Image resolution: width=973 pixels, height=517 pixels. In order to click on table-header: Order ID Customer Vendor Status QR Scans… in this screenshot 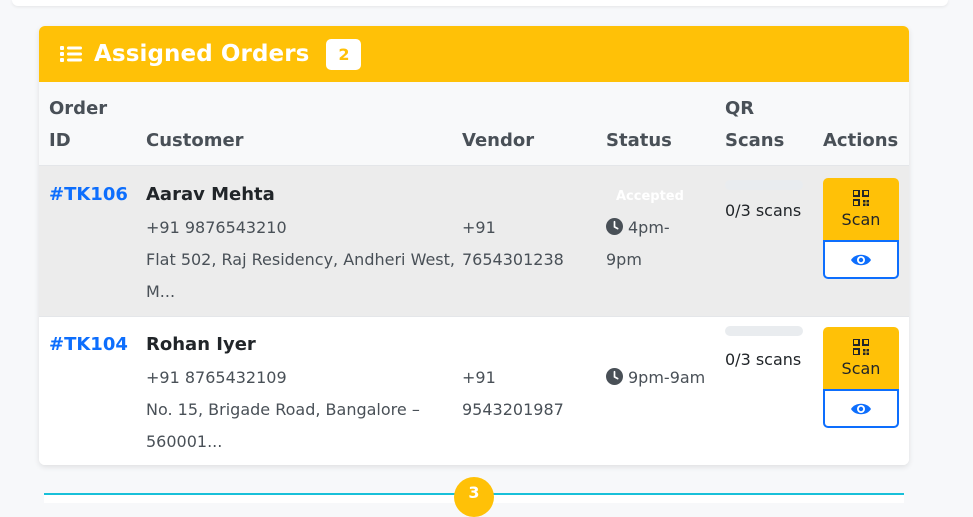, I will do `click(474, 124)`.